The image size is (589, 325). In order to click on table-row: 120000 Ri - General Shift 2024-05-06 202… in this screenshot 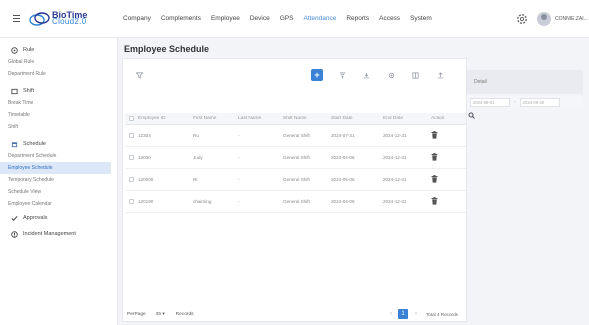, I will do `click(295, 180)`.